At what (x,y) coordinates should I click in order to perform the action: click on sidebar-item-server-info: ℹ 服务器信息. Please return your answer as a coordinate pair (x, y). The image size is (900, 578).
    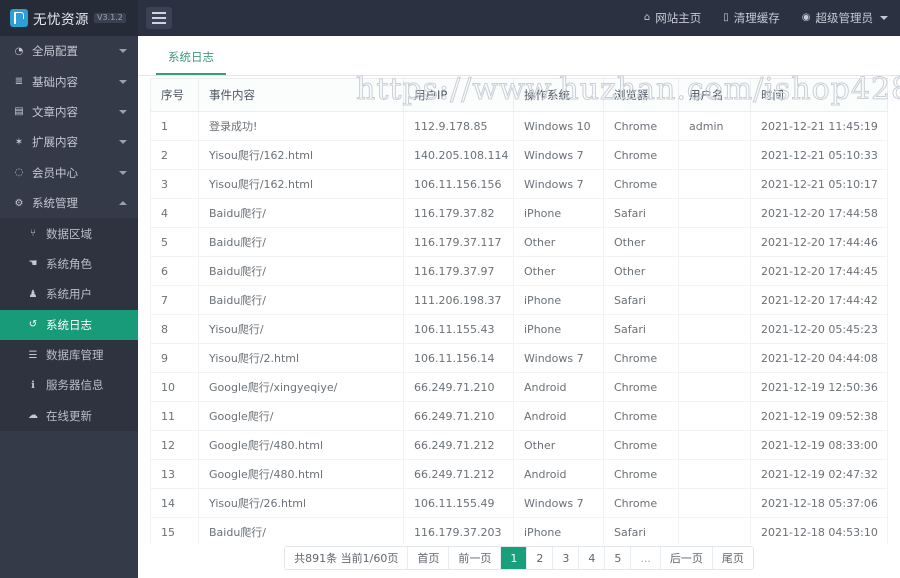
    Looking at the image, I should click on (69, 385).